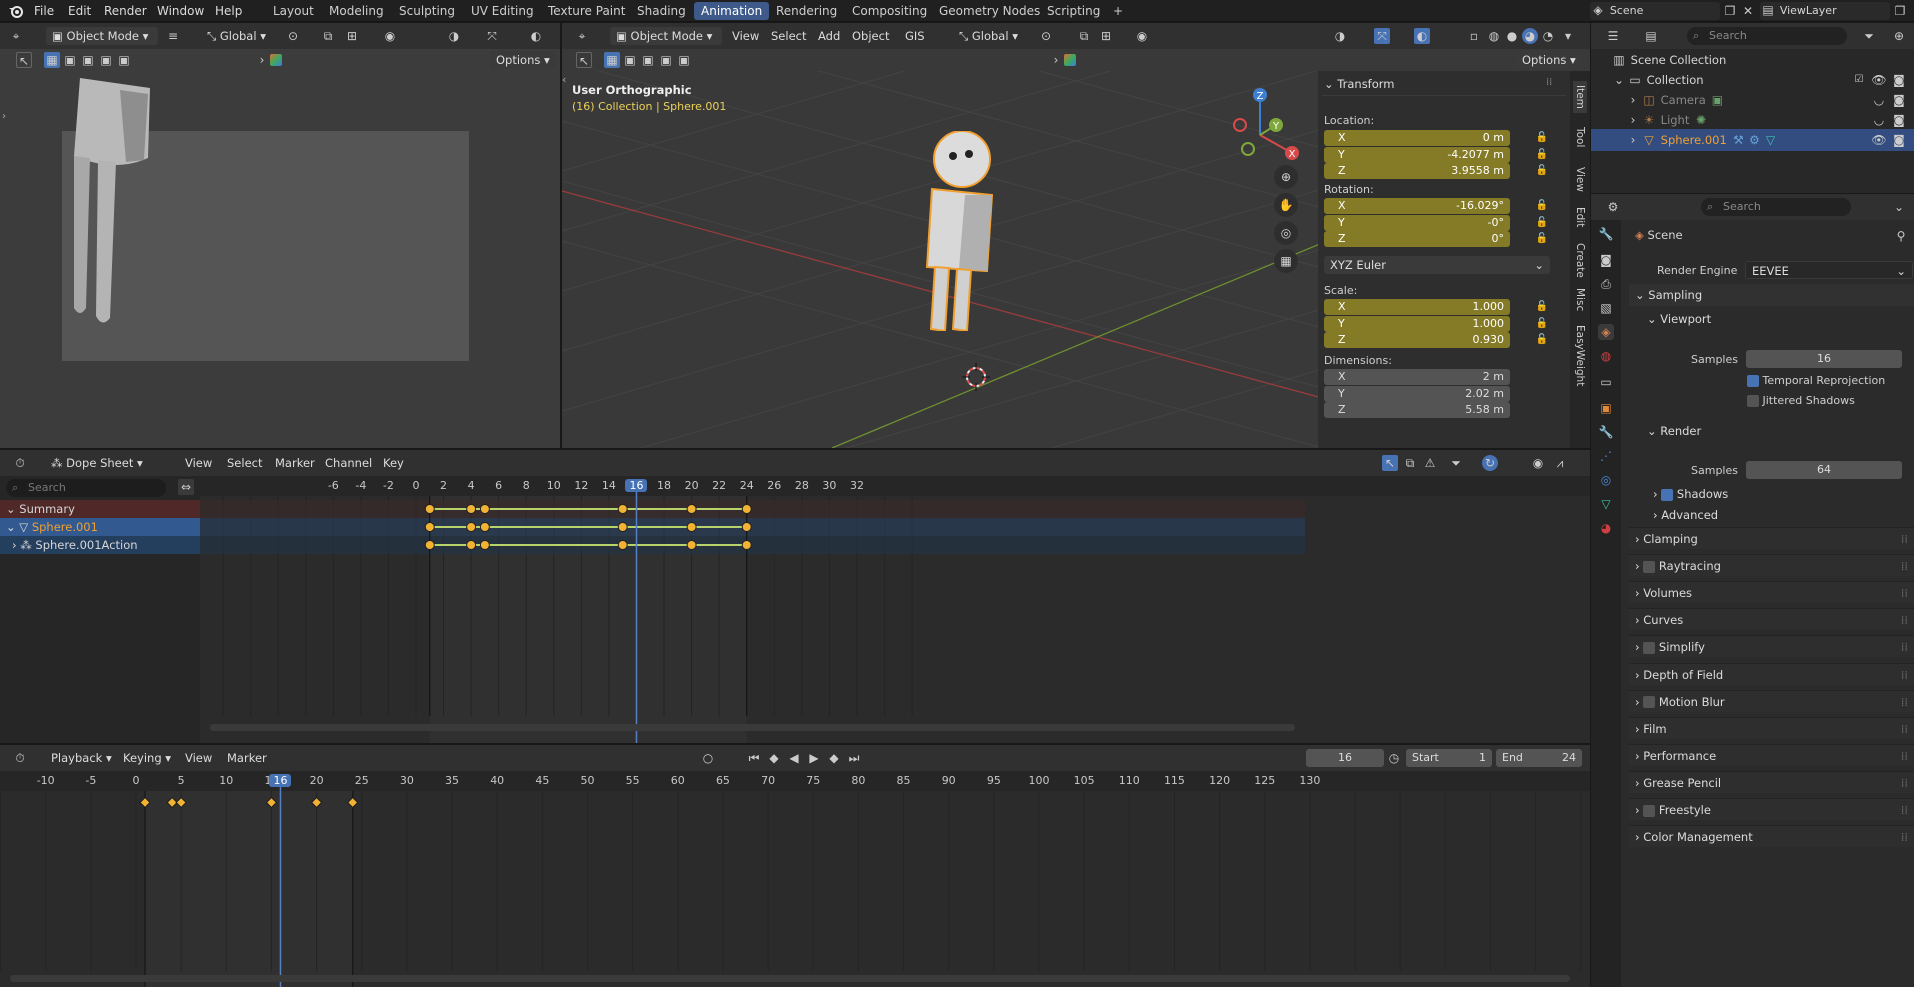  Describe the element at coordinates (100, 509) in the screenshot. I see `channel-summary: ⌄ Summary` at that location.